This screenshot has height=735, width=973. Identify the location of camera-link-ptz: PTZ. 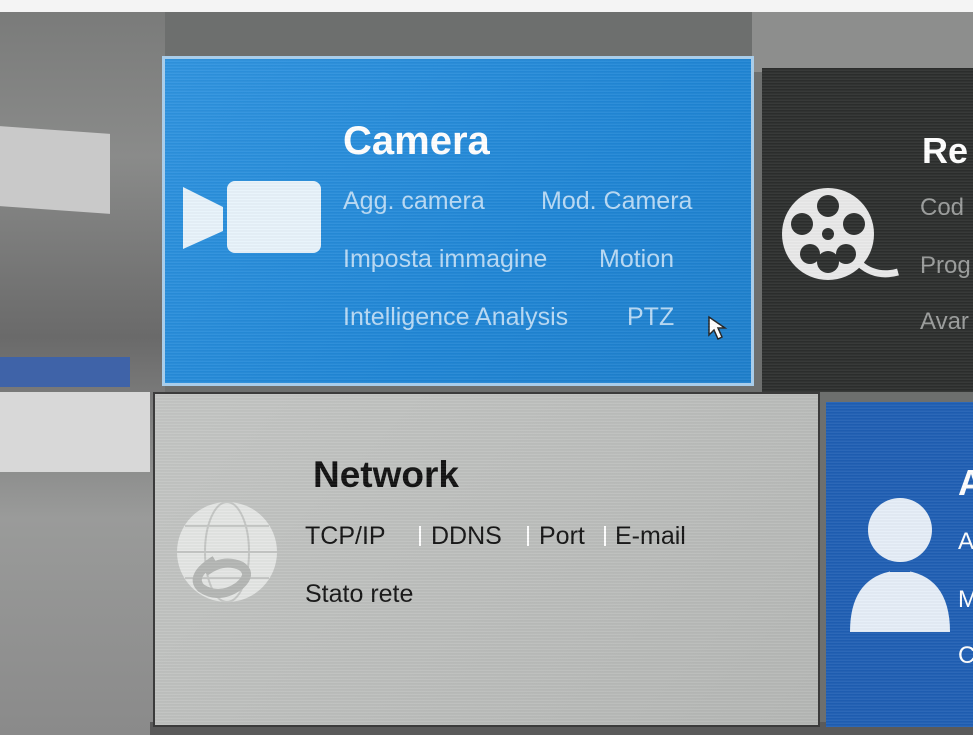
(650, 317).